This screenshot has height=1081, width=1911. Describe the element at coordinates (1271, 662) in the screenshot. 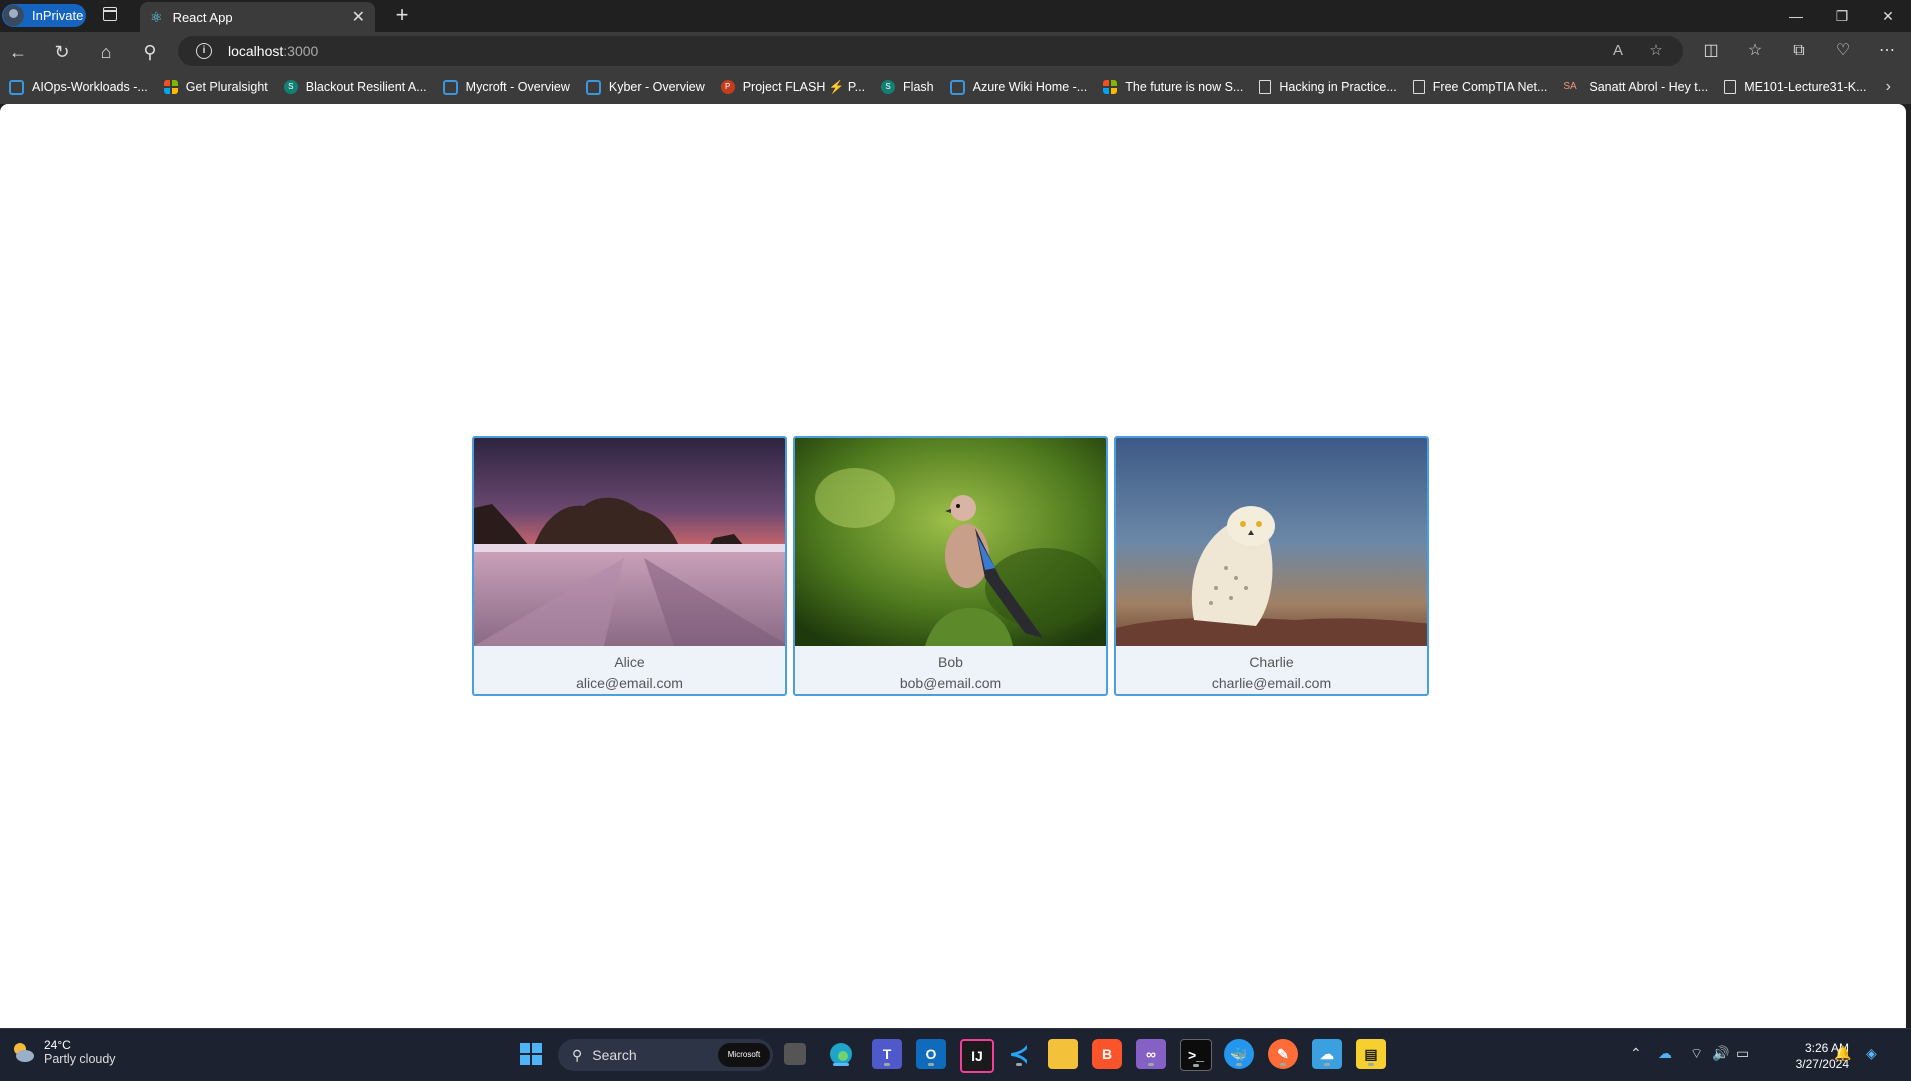

I see `card-name: Charlie` at that location.